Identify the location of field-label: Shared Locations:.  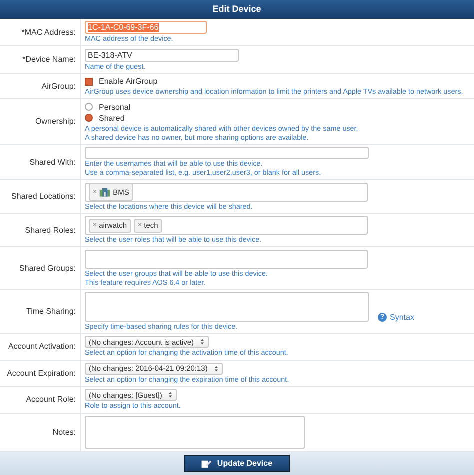
(44, 197).